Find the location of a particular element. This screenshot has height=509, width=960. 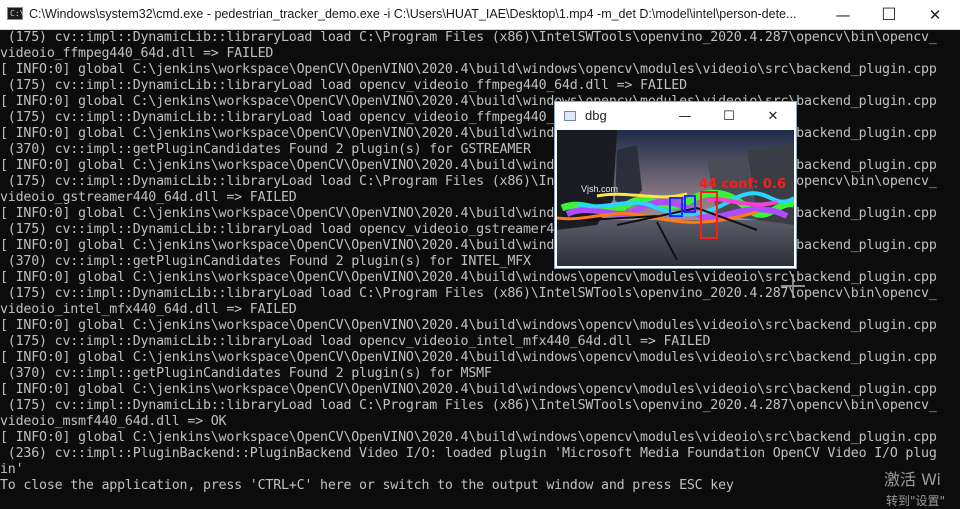

dbg-titlebar: dbg — ☐ ✕ is located at coordinates (675, 116).